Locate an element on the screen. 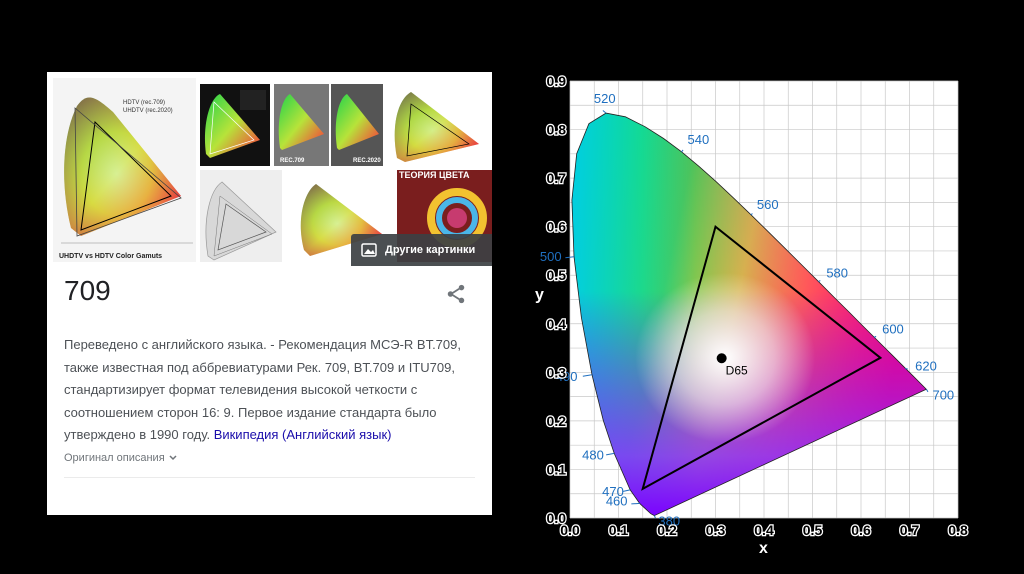 This screenshot has height=574, width=1024. x-tick-label: 0.8 is located at coordinates (958, 530).